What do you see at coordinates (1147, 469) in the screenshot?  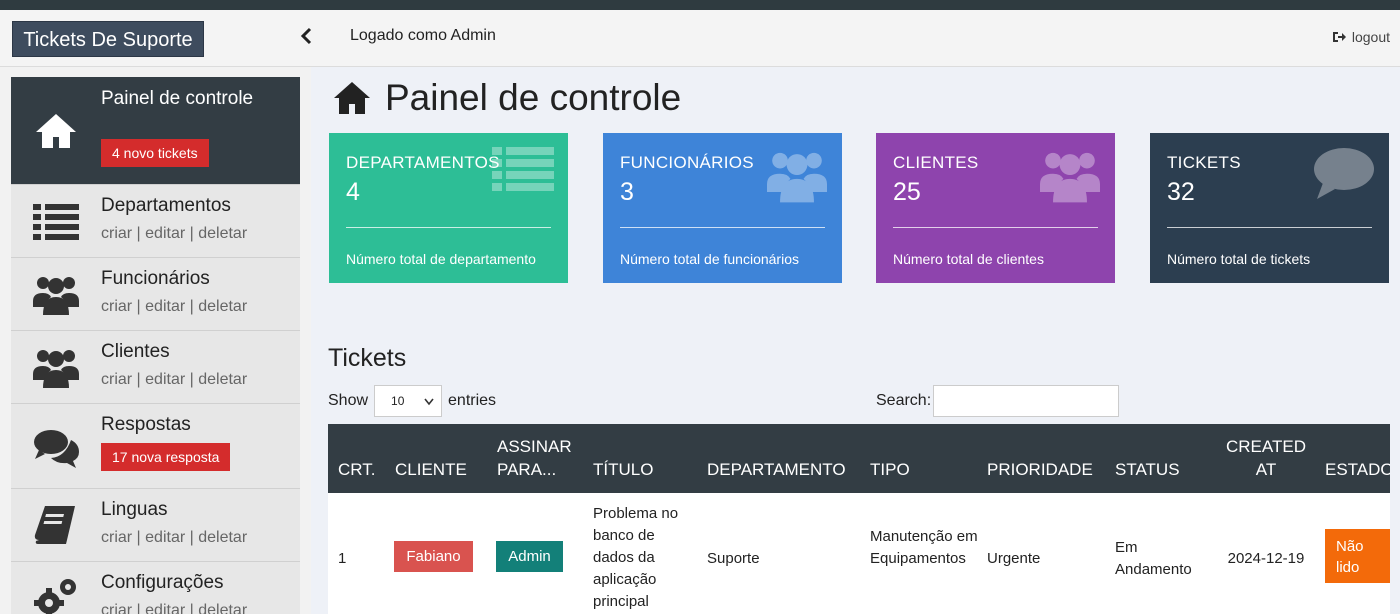 I see `column-header: STATUS` at bounding box center [1147, 469].